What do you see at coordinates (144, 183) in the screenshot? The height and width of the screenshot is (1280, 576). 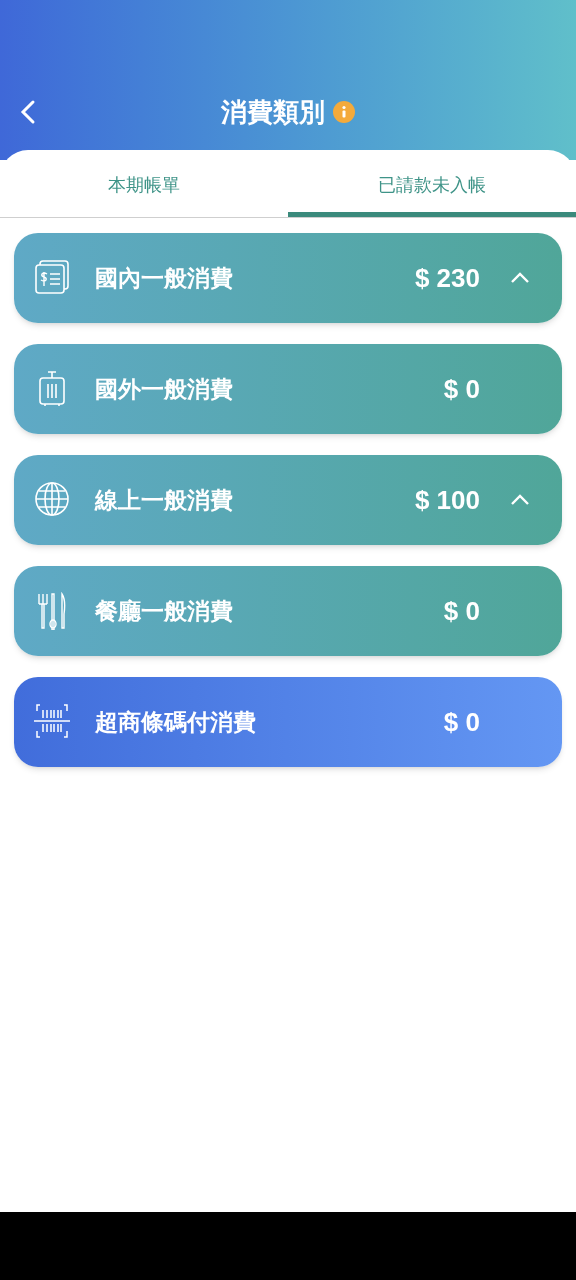 I see `tab: 本期帳單` at bounding box center [144, 183].